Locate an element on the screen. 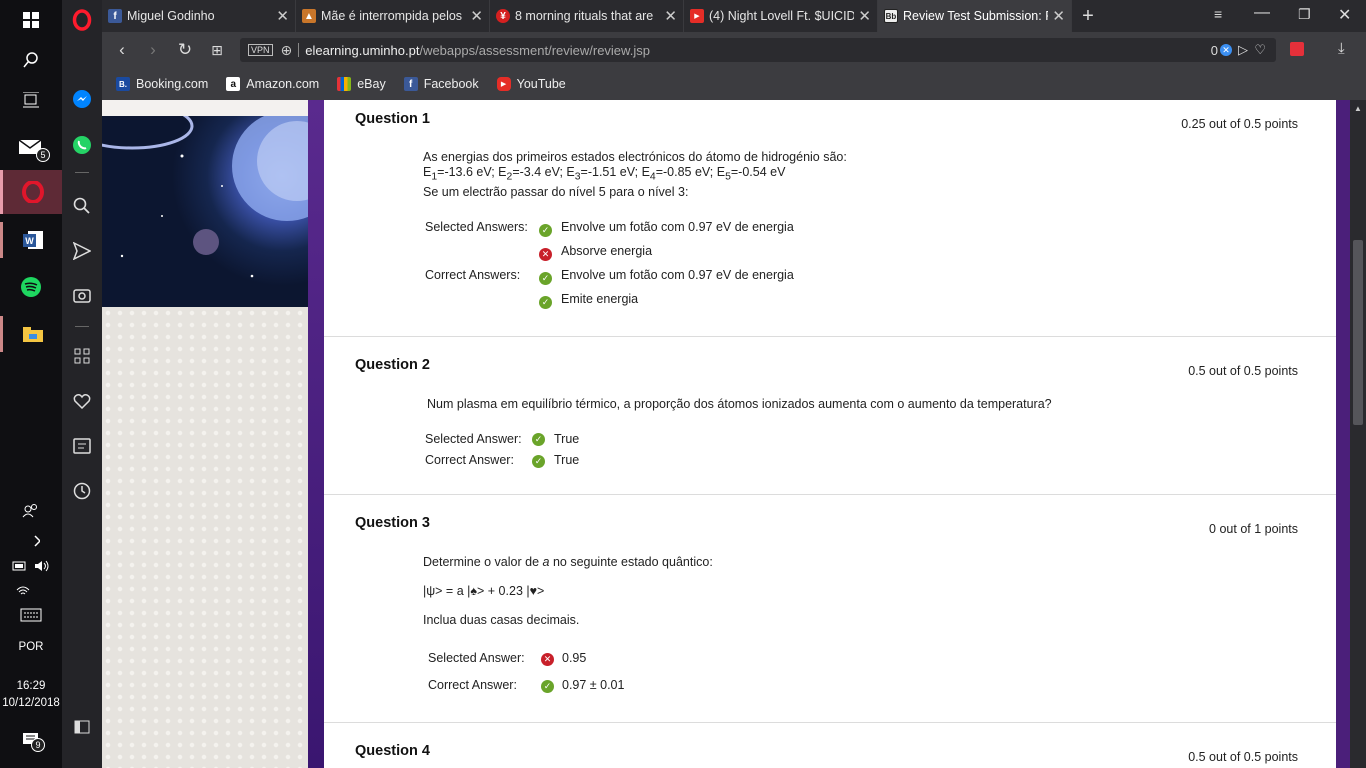 The width and height of the screenshot is (1366, 768). page-scrollbar: ▲ is located at coordinates (1358, 434).